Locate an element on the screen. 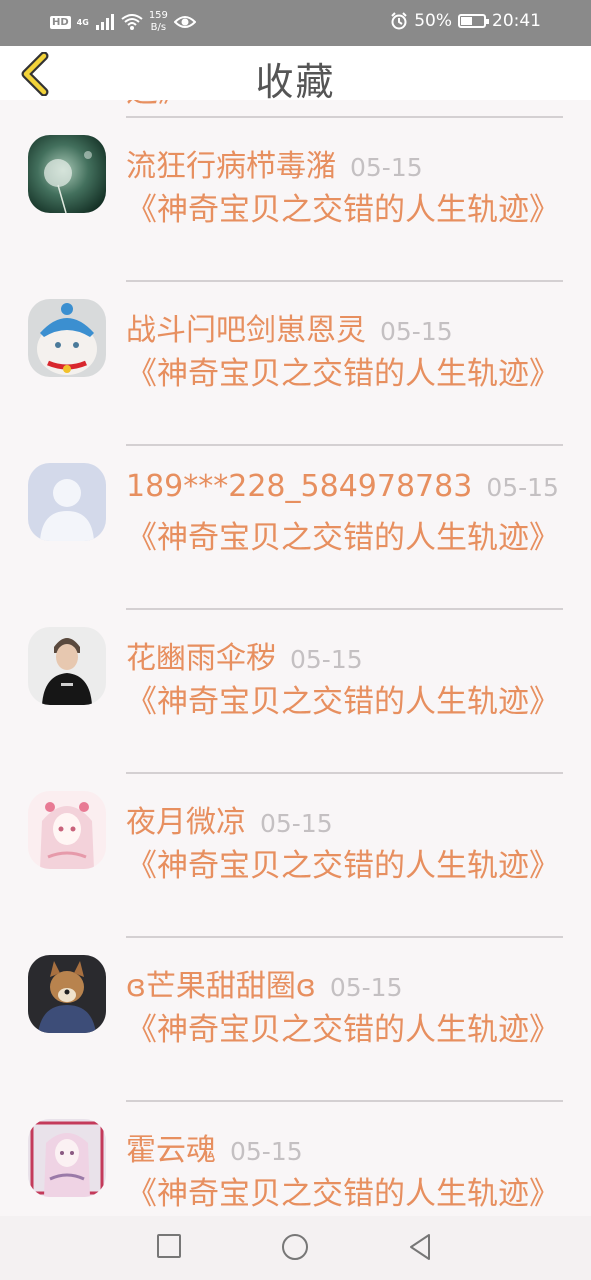  list-item: 夜月微凉 05-15 《神奇宝贝之交错的人生轨迹》 is located at coordinates (295, 856).